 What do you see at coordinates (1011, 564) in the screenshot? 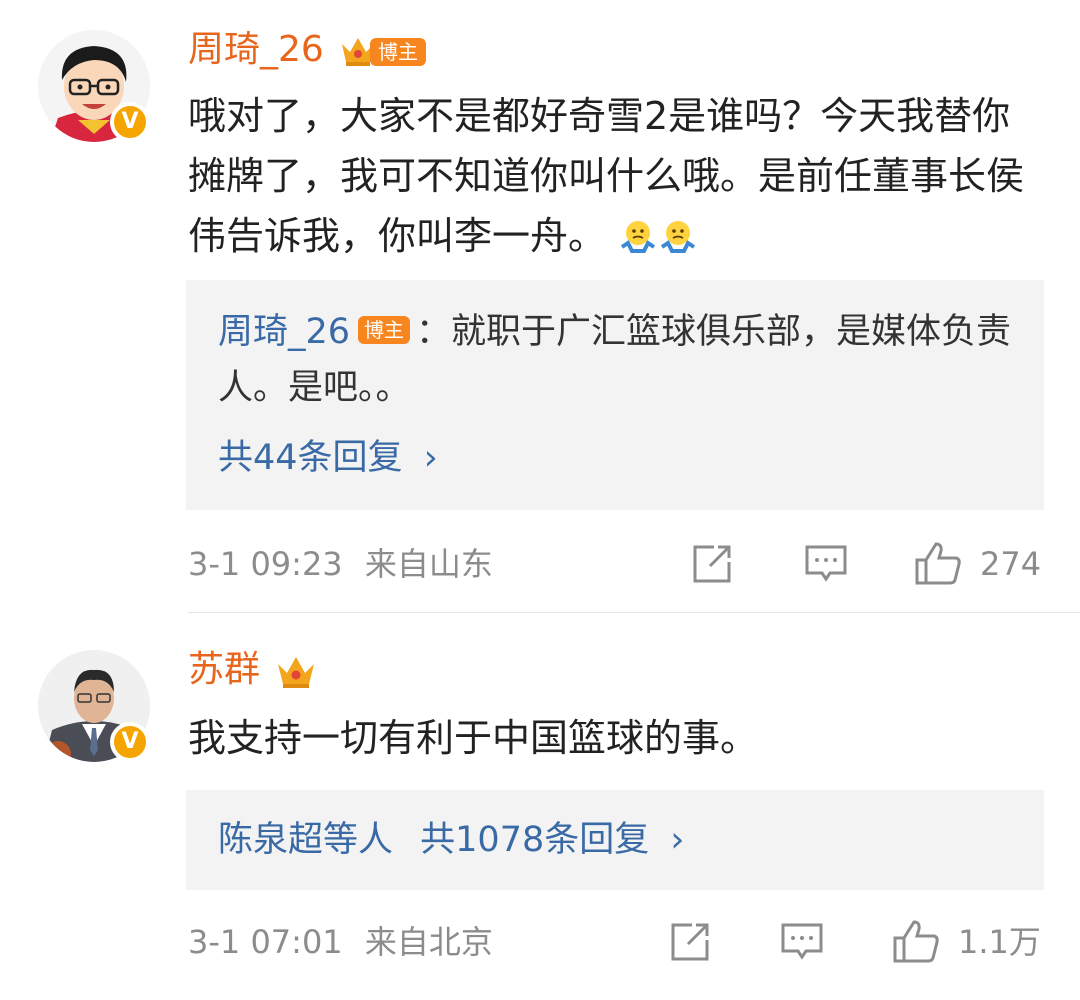
I see `like-count: 274` at bounding box center [1011, 564].